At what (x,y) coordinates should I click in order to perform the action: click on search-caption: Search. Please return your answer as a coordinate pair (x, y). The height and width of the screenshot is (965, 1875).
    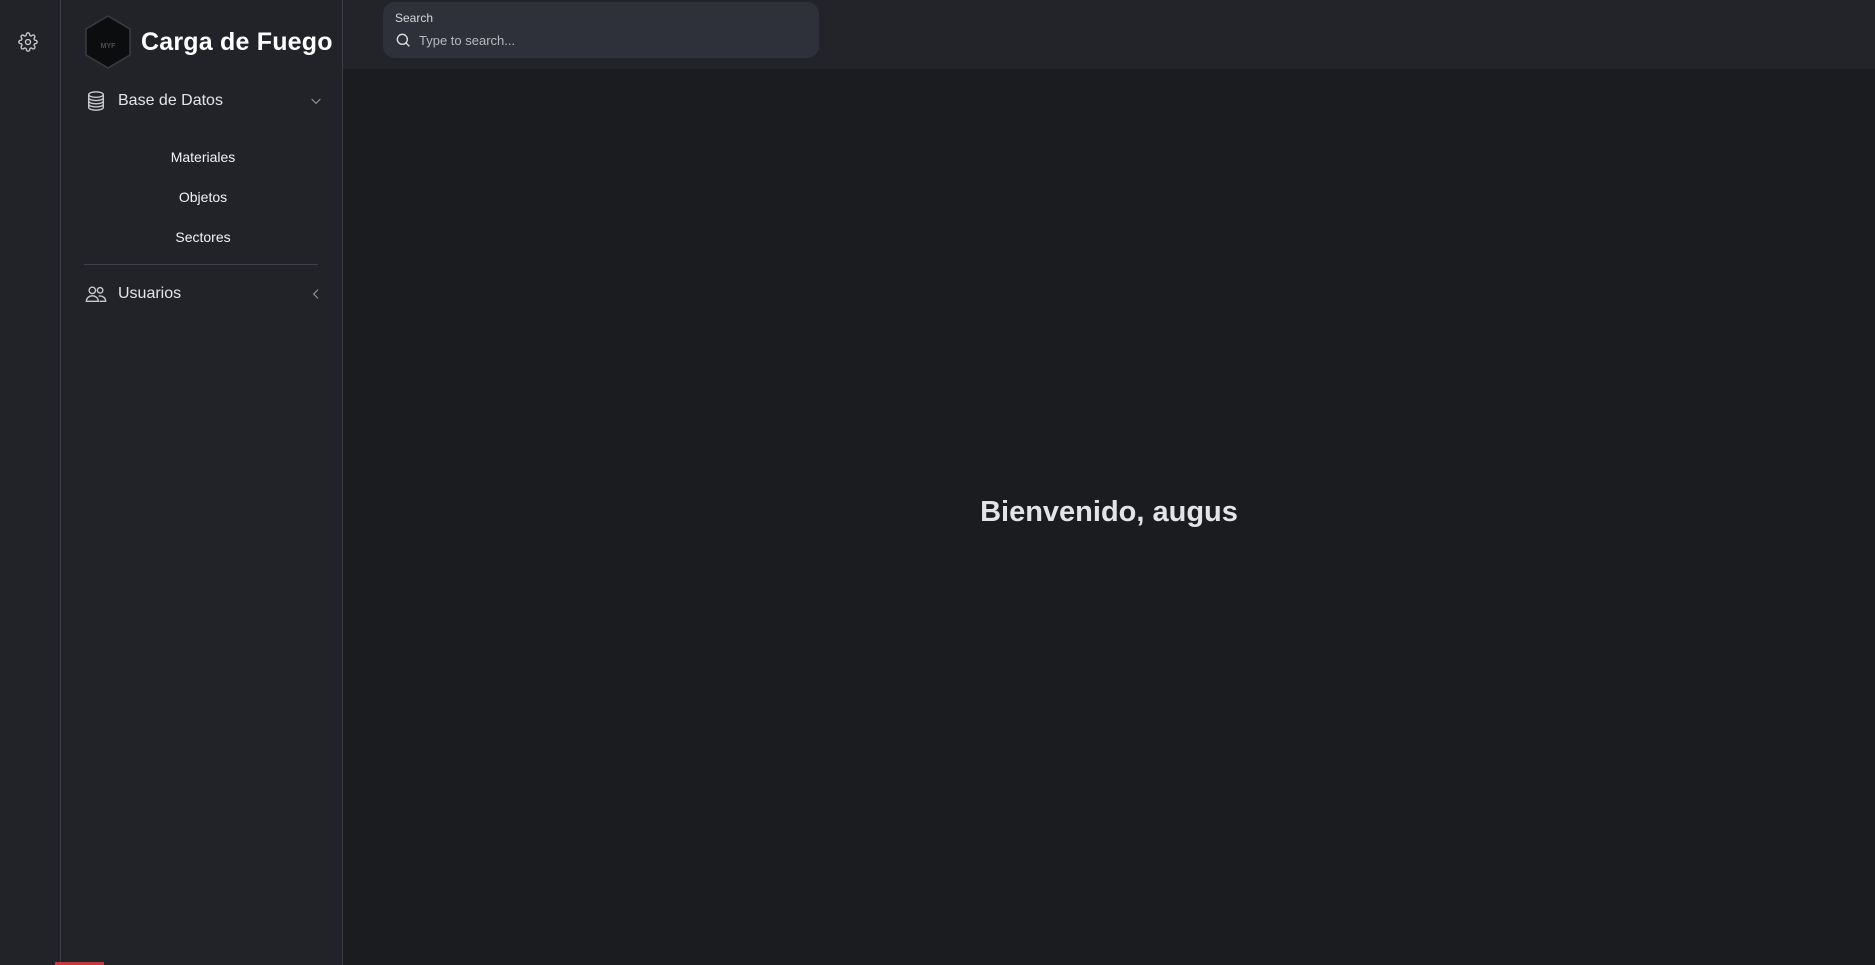
    Looking at the image, I should click on (414, 18).